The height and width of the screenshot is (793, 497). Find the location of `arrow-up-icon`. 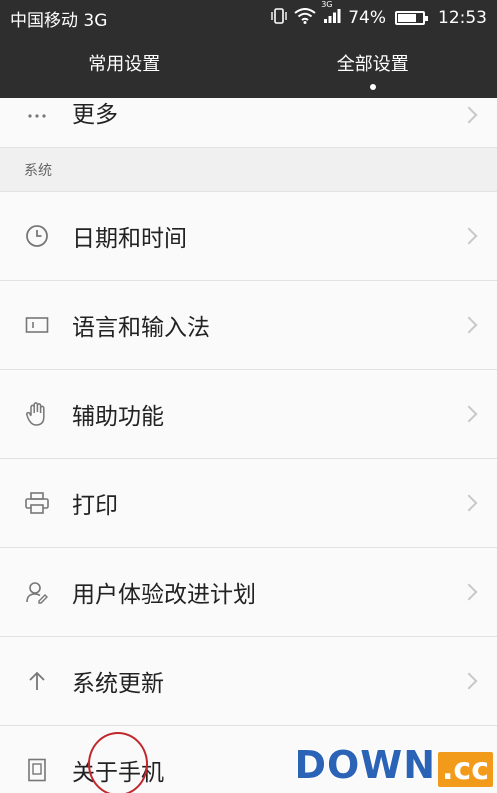

arrow-up-icon is located at coordinates (37, 681).